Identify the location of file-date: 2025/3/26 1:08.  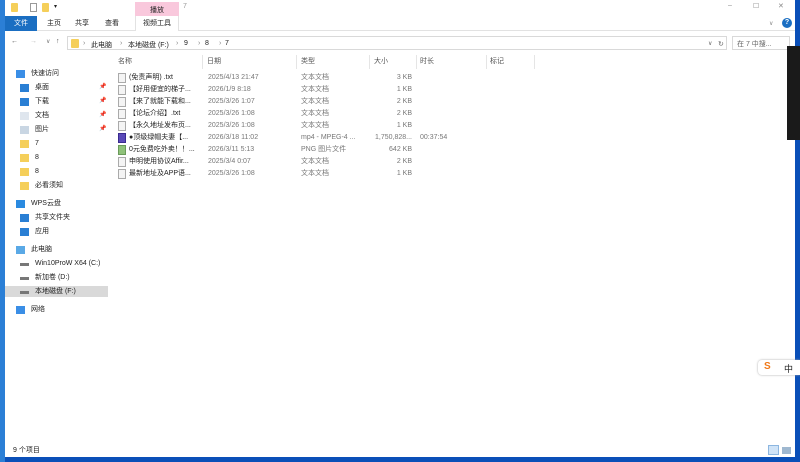
(231, 125).